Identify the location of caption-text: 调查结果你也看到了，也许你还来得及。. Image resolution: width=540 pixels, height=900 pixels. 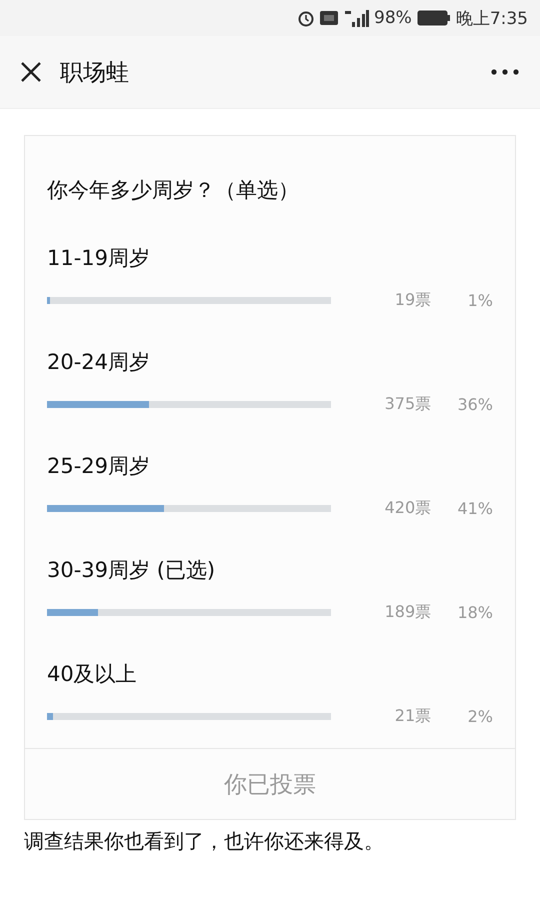
(204, 841).